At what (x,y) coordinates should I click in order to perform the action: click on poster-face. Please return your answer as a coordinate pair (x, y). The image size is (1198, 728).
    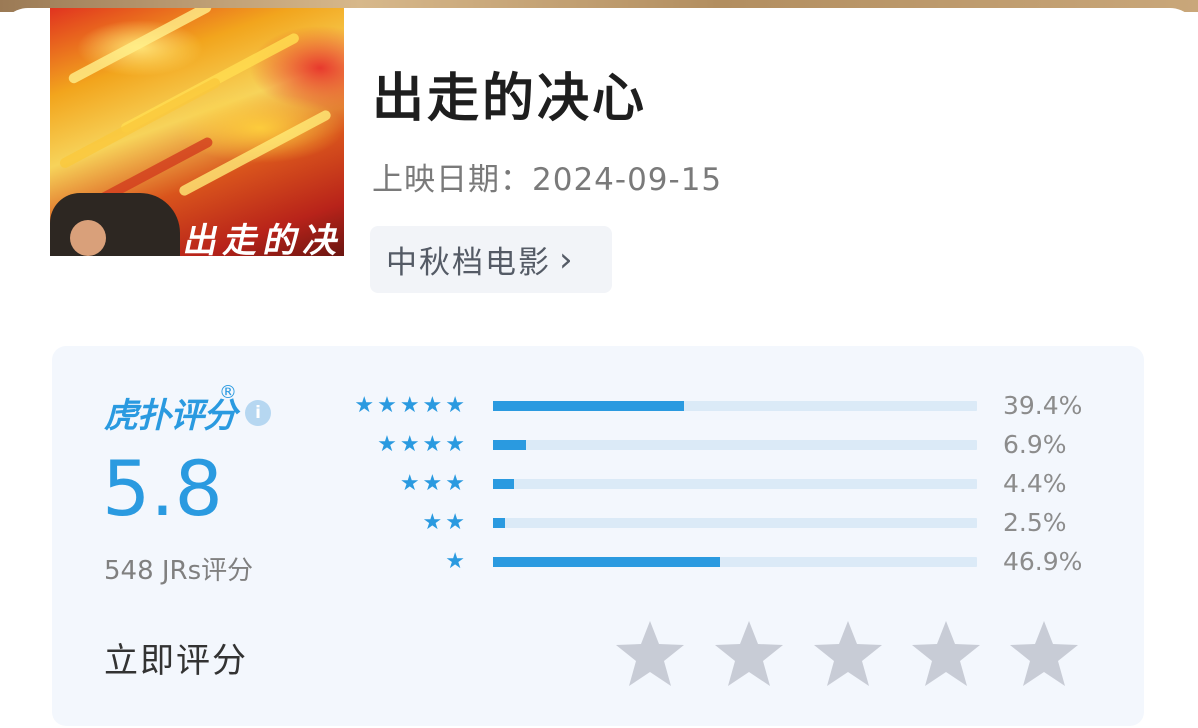
    Looking at the image, I should click on (88, 238).